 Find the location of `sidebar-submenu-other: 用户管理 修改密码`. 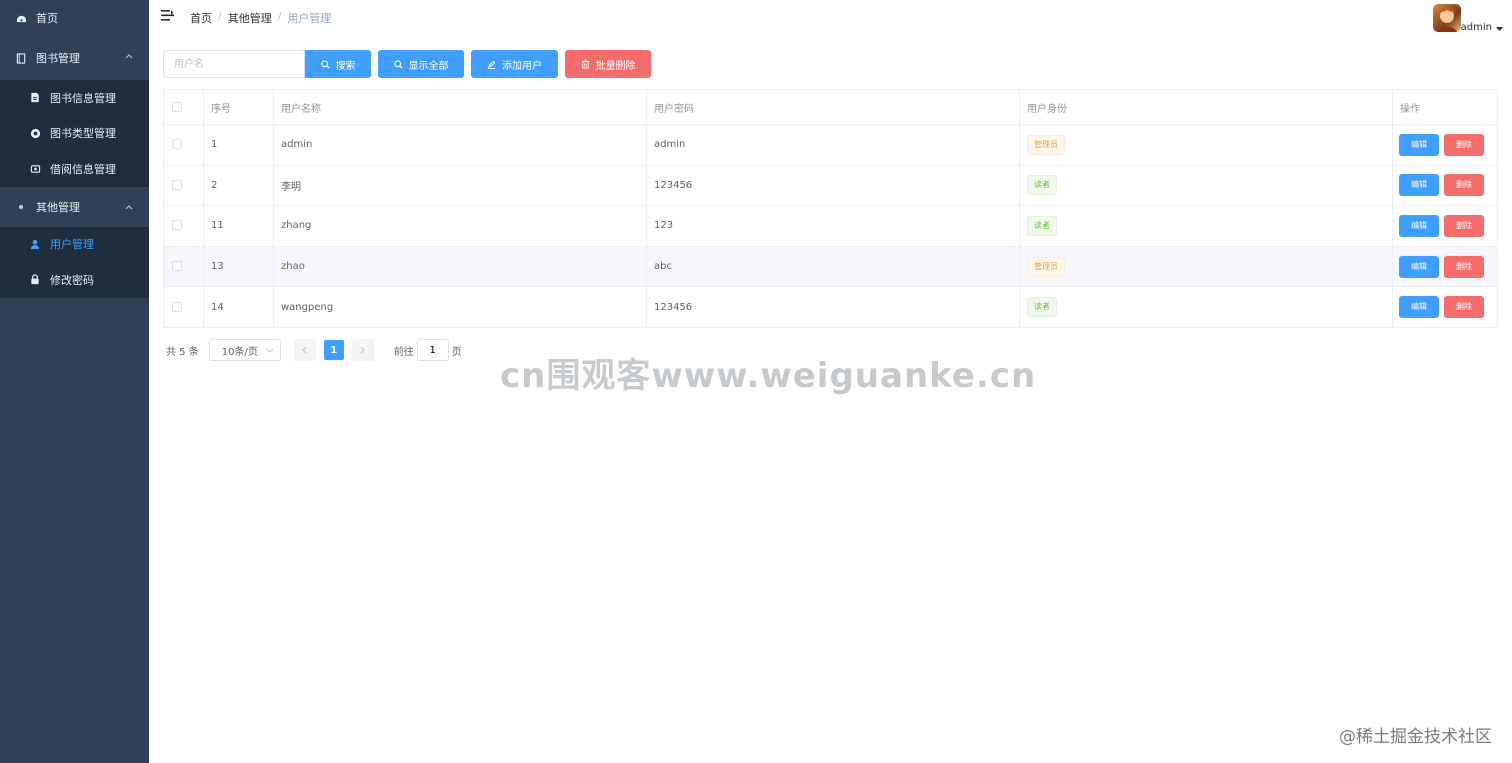

sidebar-submenu-other: 用户管理 修改密码 is located at coordinates (74, 262).